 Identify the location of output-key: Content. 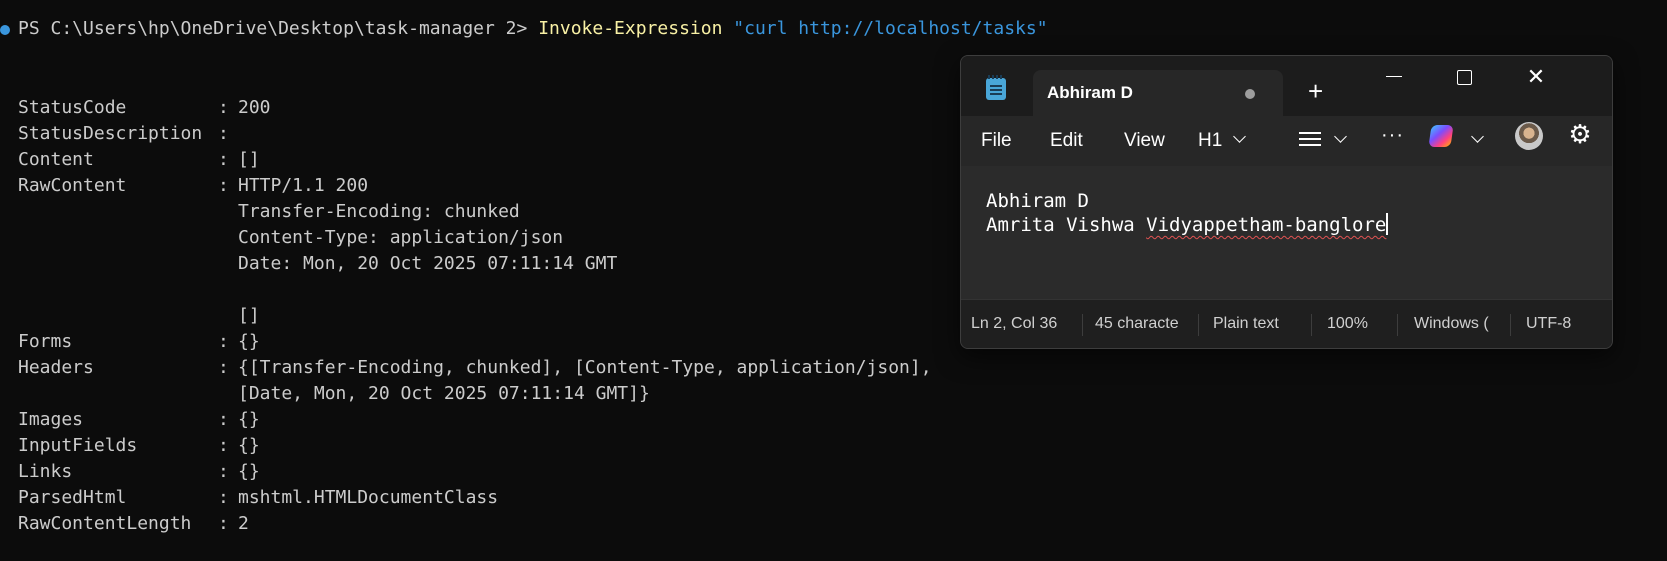
(56, 159).